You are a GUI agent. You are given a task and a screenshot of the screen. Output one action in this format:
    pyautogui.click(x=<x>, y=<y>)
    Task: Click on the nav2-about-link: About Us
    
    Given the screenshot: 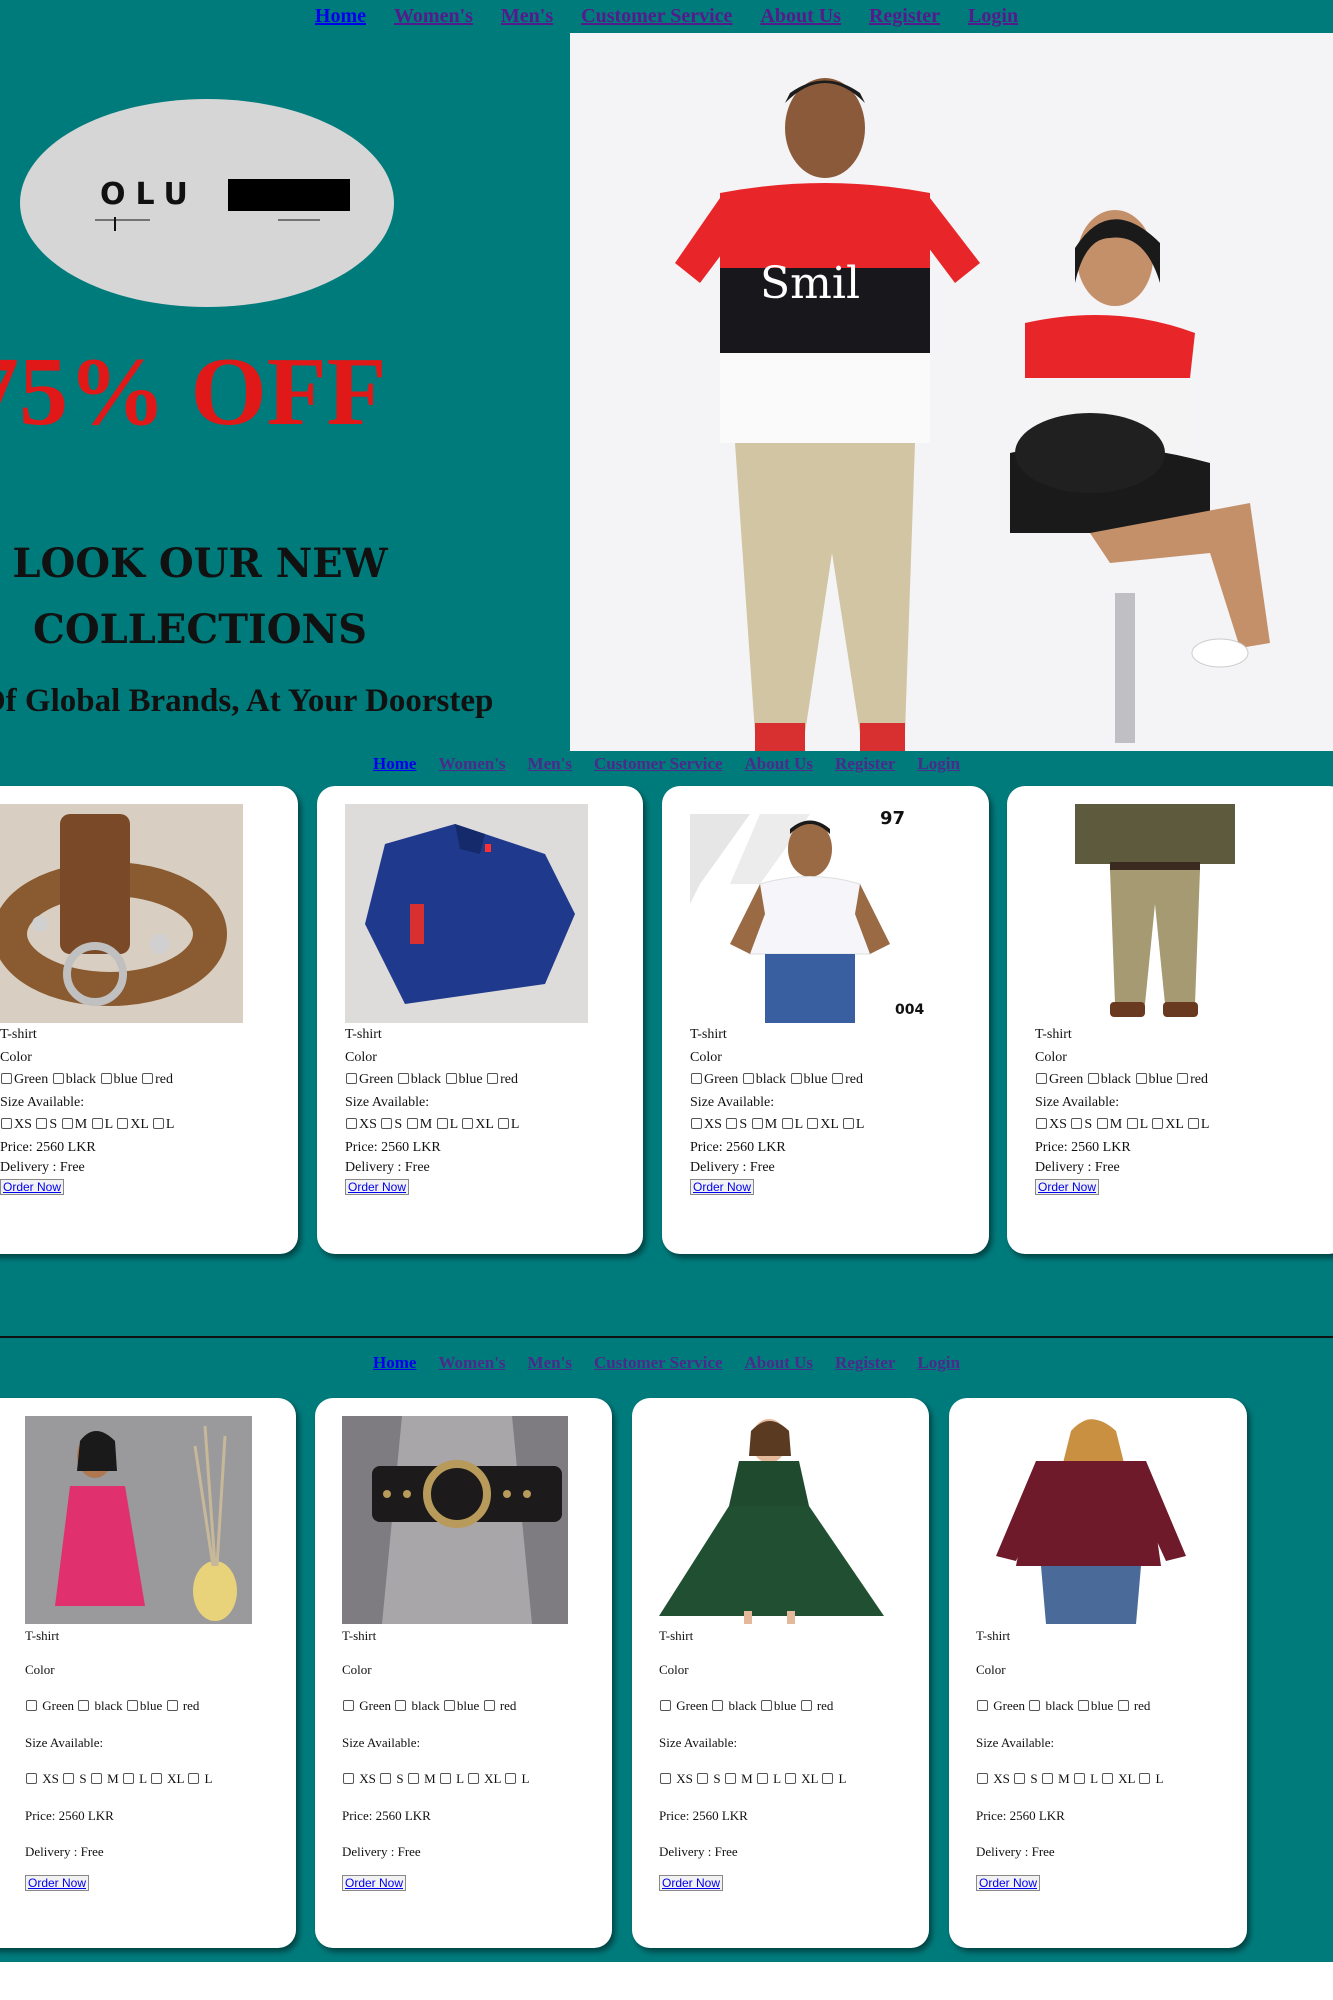 What is the action you would take?
    pyautogui.click(x=779, y=764)
    